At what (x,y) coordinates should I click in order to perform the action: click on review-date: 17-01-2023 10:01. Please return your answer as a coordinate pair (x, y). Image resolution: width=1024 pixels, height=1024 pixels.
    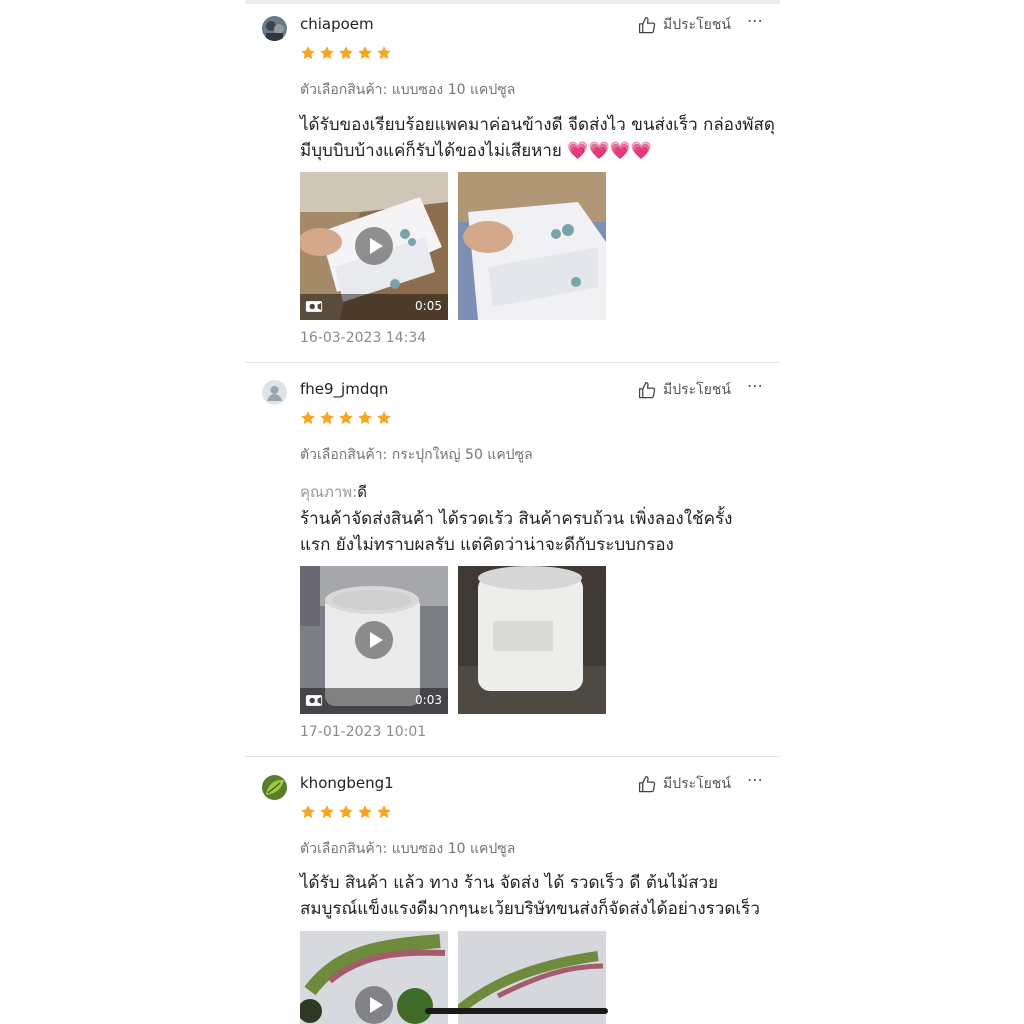
    Looking at the image, I should click on (363, 732).